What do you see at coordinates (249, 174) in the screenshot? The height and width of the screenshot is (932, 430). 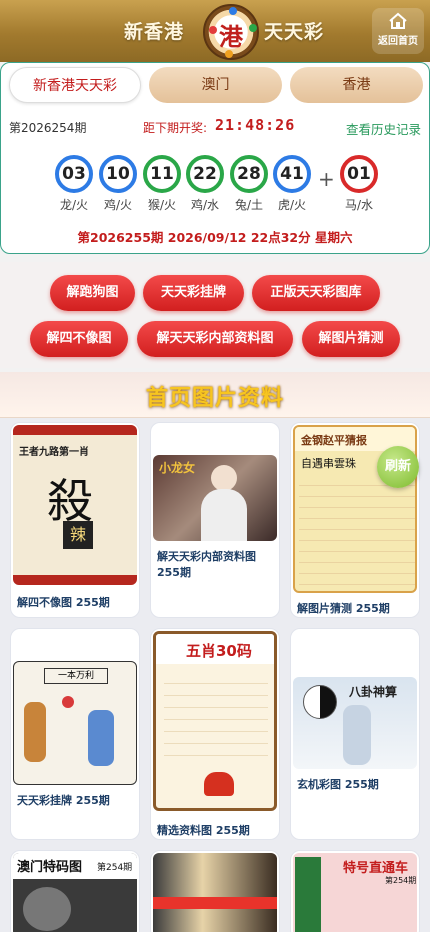 I see `ball-number: 28` at bounding box center [249, 174].